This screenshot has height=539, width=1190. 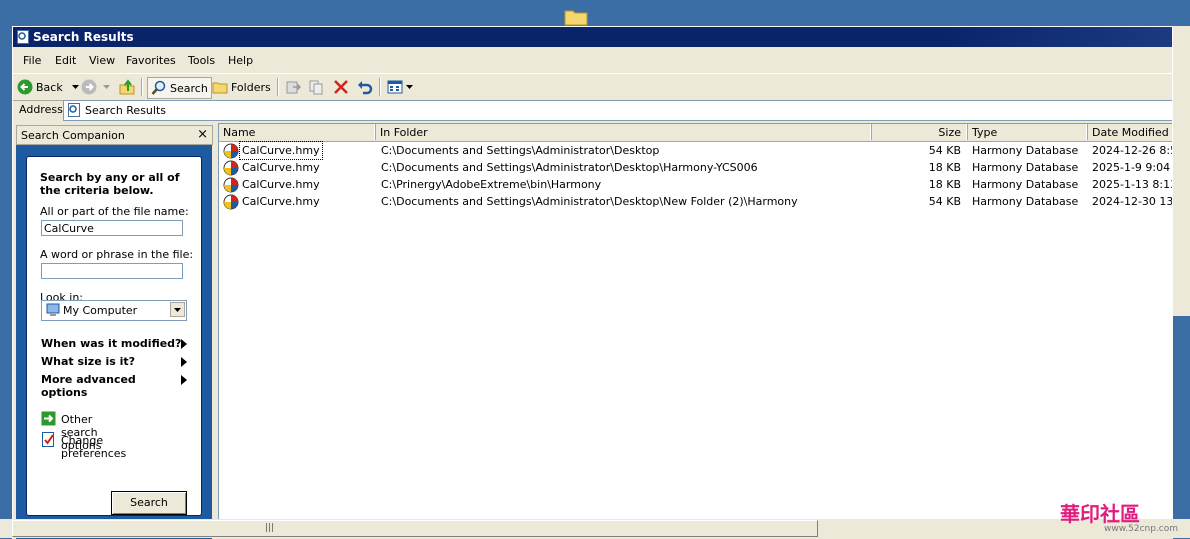 What do you see at coordinates (1132, 150) in the screenshot?
I see `date-modified: 2024-12-26 8:56` at bounding box center [1132, 150].